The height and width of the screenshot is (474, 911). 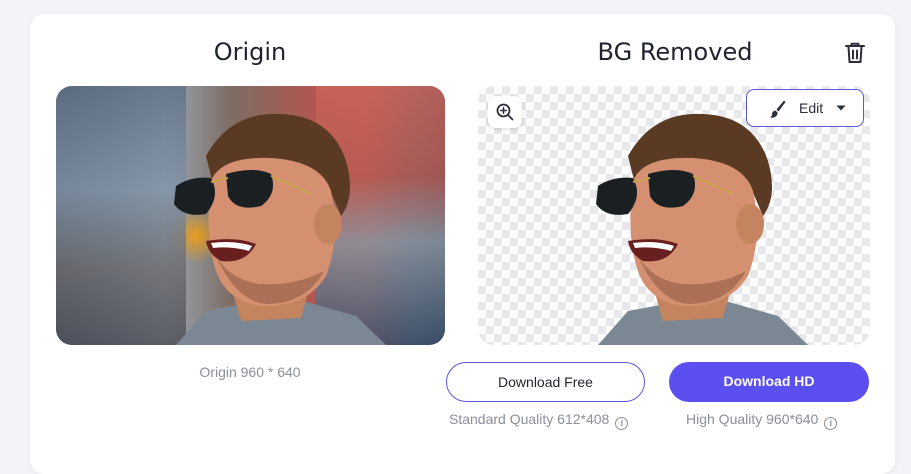 I want to click on edit-dropdown-button: Edit, so click(x=805, y=108).